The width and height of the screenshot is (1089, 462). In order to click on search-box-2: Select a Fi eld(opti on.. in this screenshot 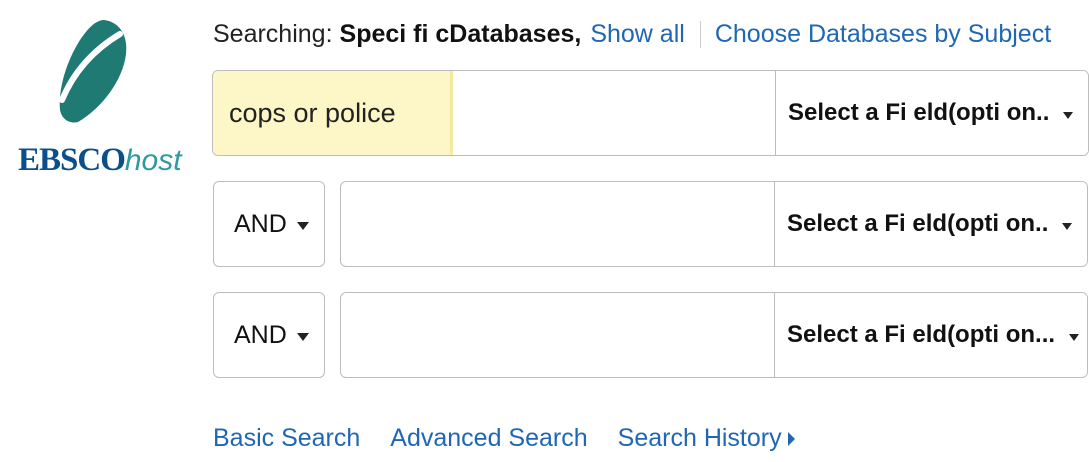, I will do `click(714, 224)`.